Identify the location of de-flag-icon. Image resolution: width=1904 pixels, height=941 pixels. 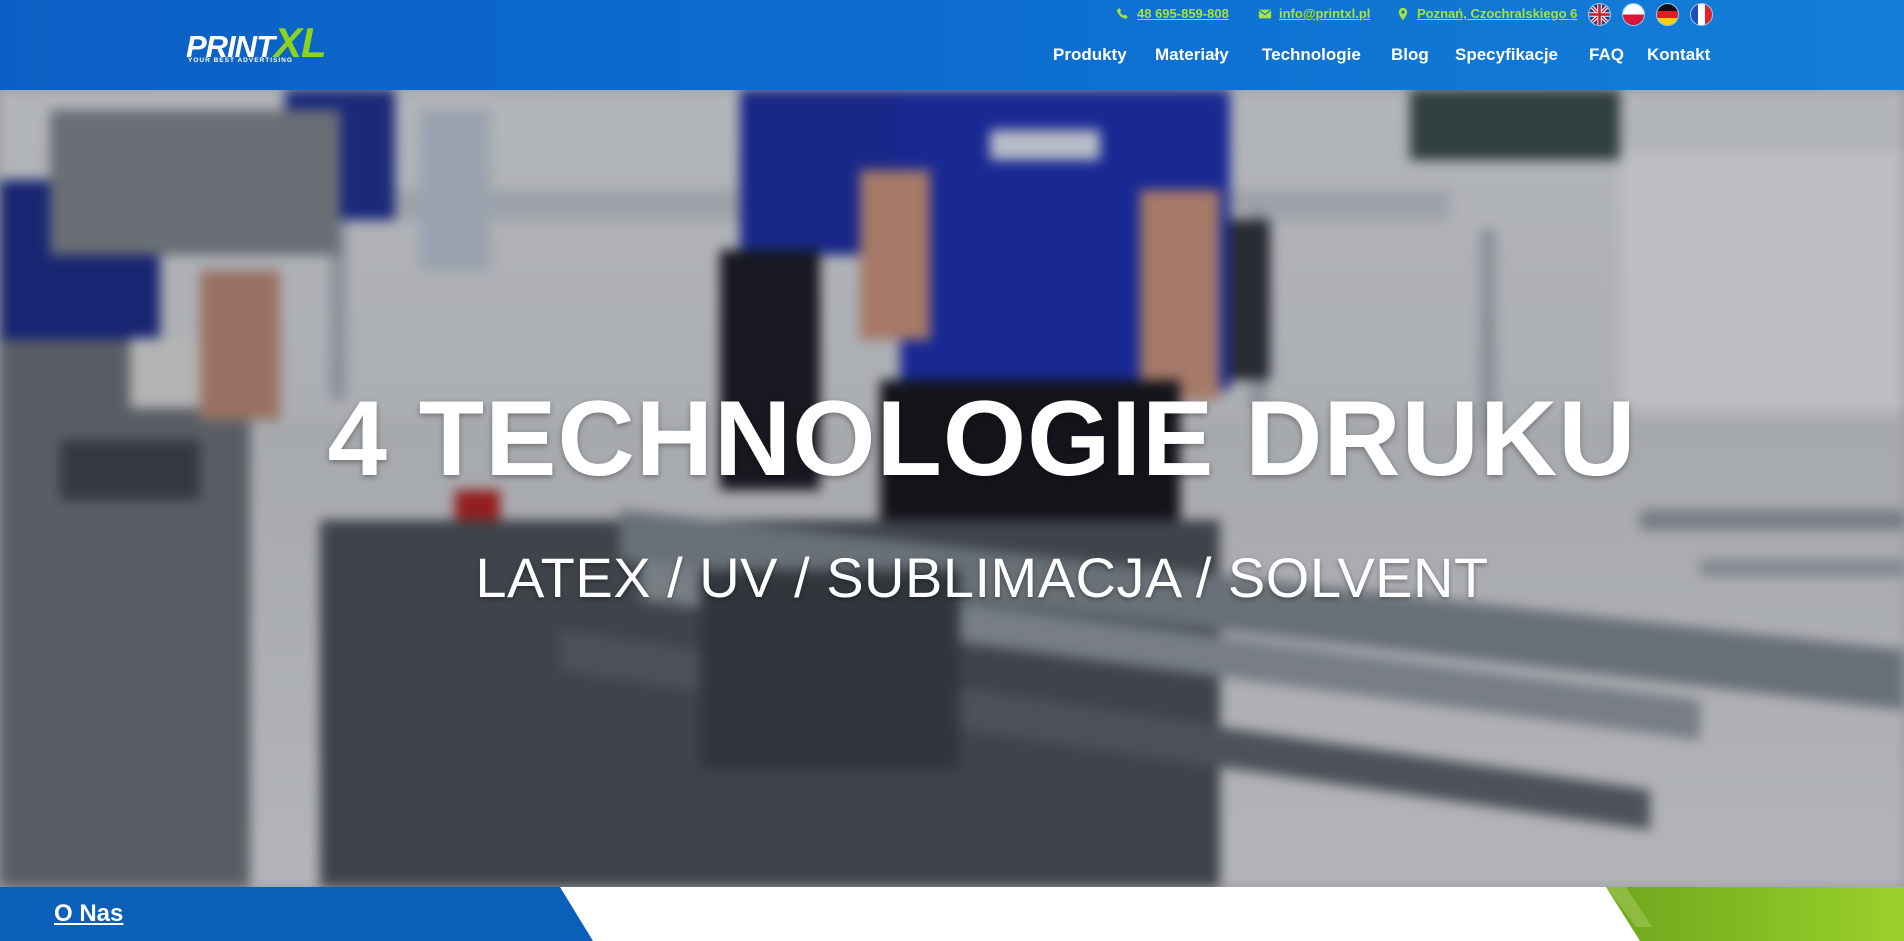
(1667, 14).